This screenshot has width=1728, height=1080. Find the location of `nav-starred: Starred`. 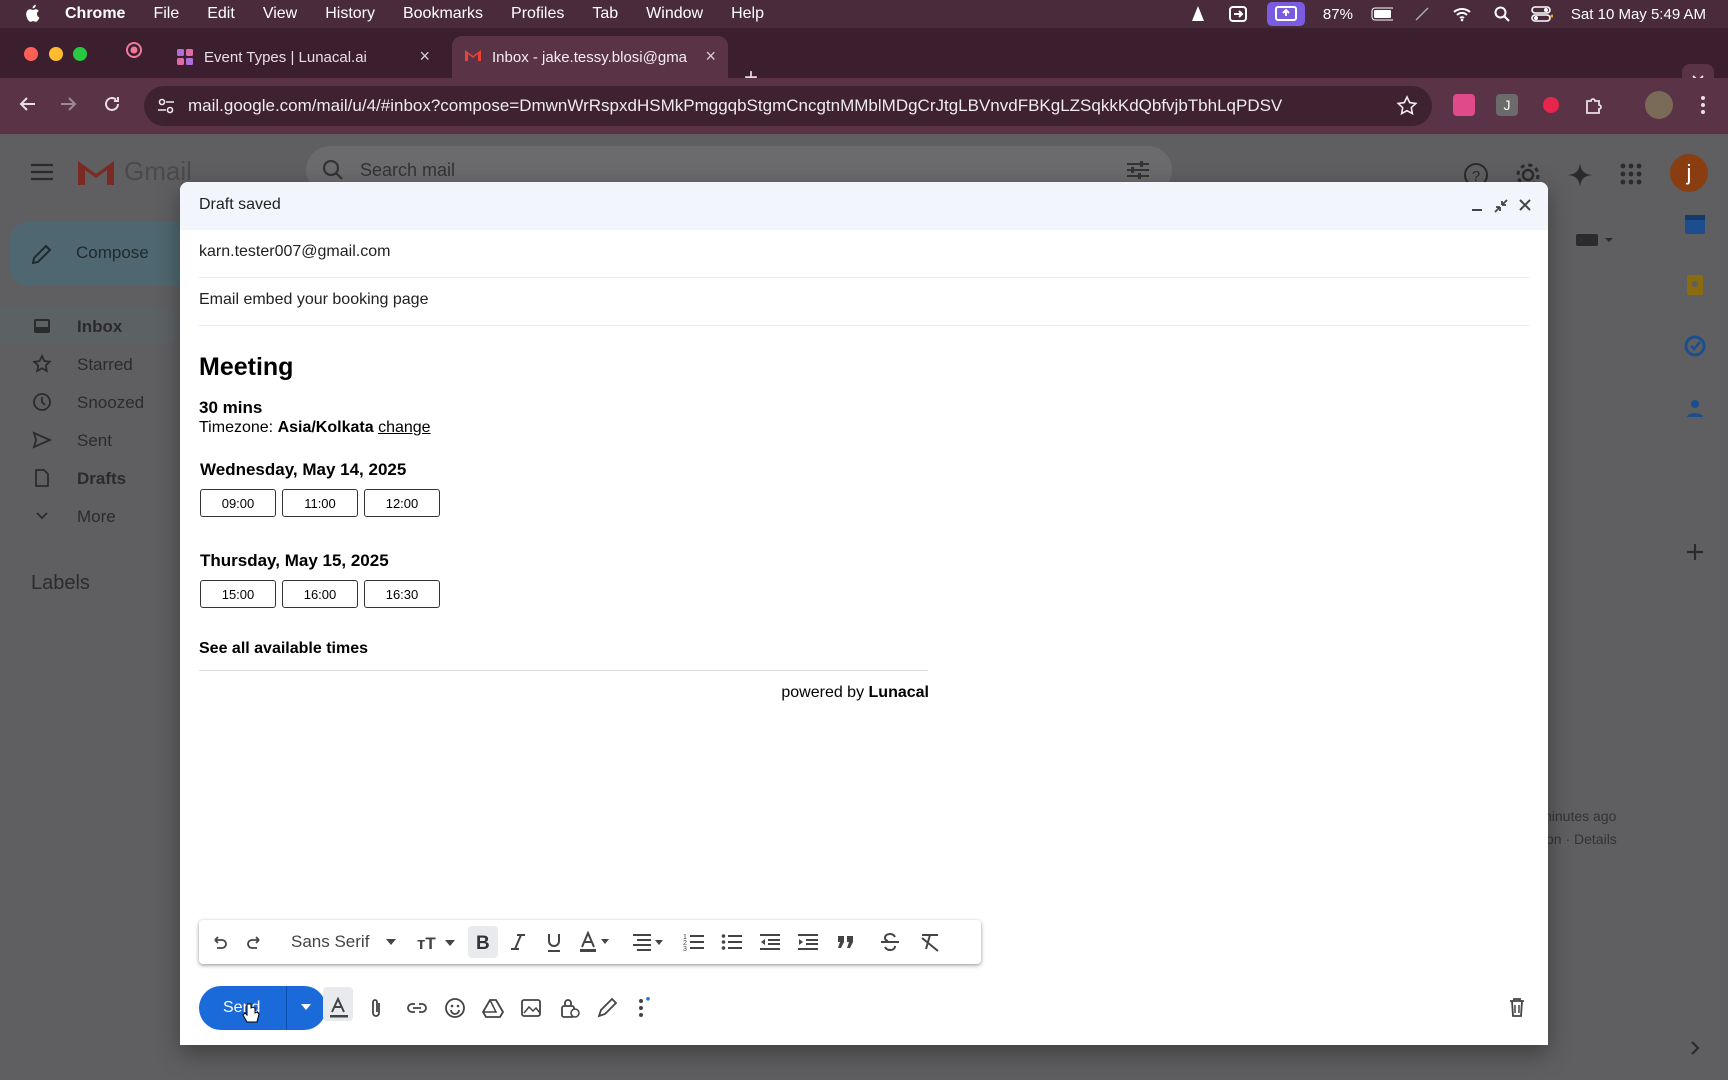

nav-starred: Starred is located at coordinates (90, 364).